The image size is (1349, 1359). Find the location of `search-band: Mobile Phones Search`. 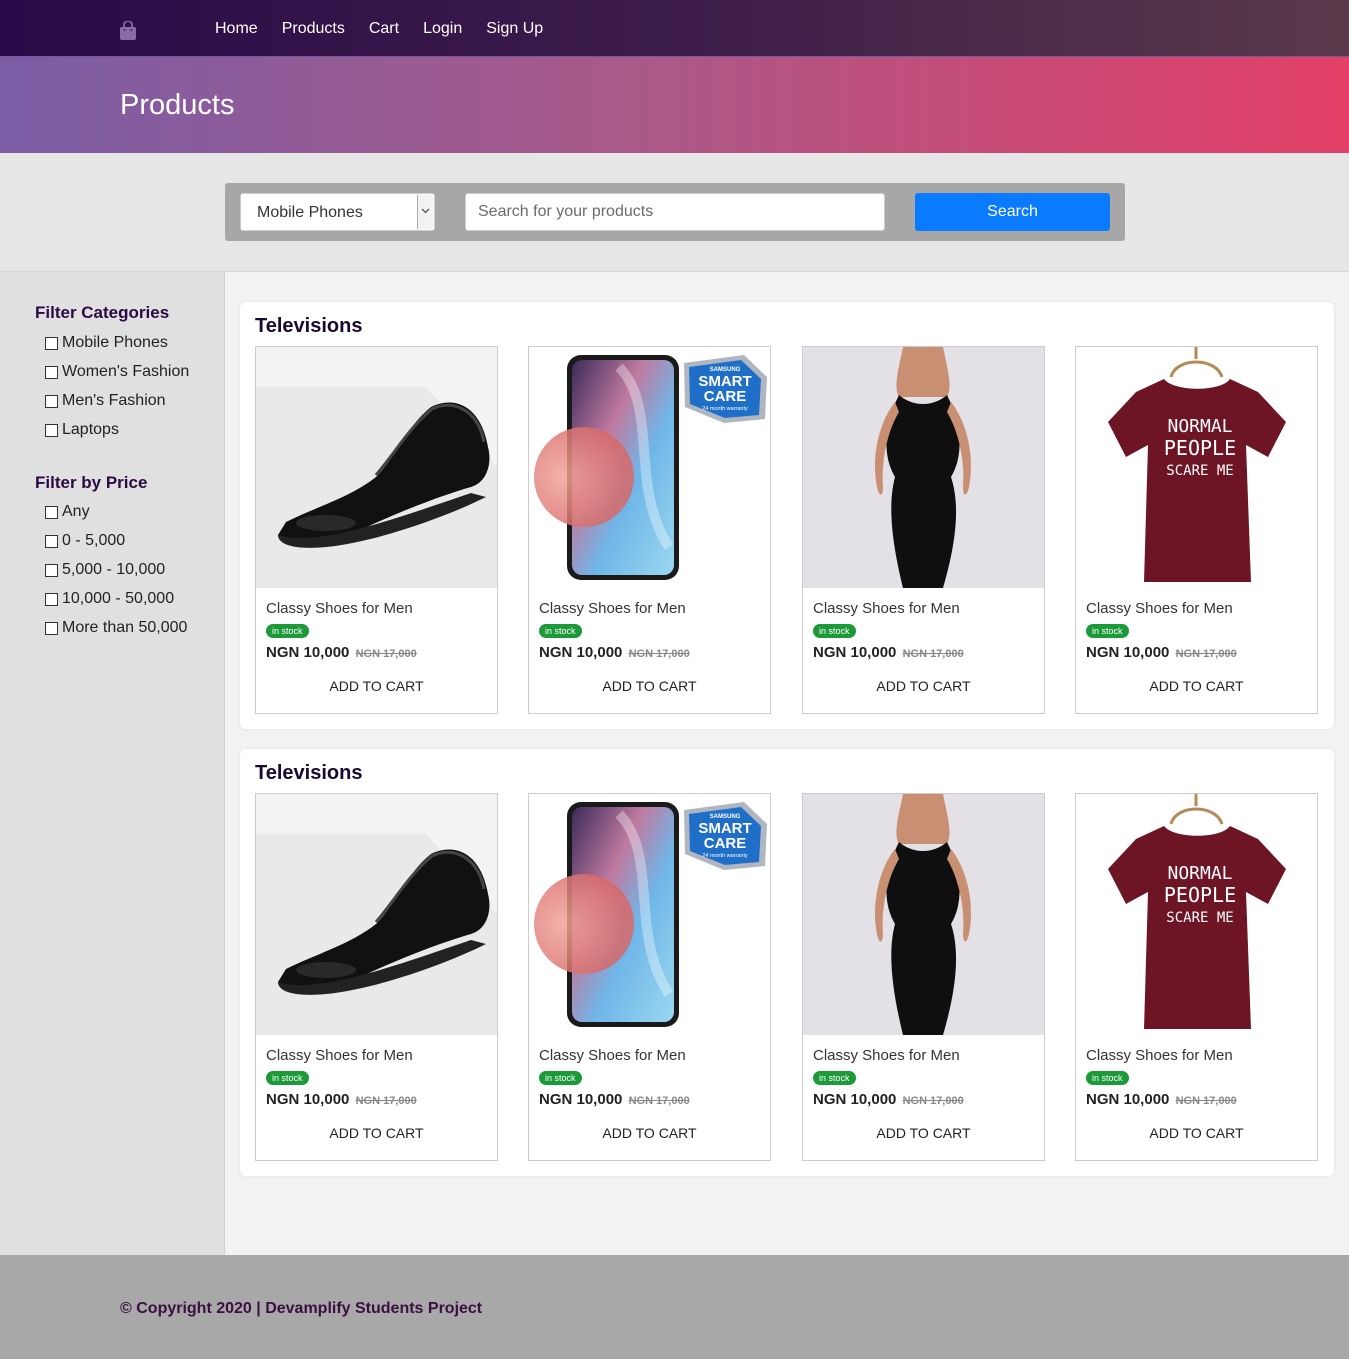

search-band: Mobile Phones Search is located at coordinates (674, 212).